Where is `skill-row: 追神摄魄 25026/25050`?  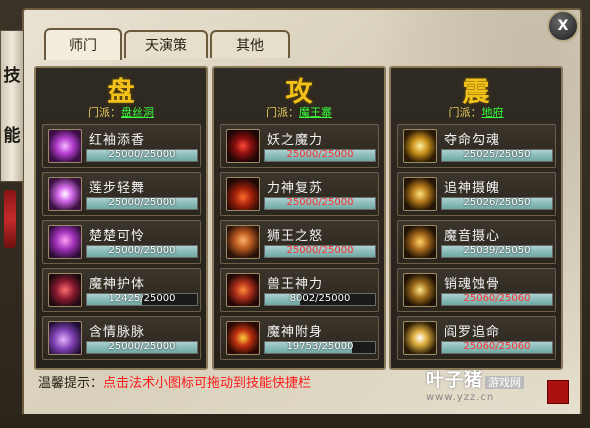
skill-row: 追神摄魄 25026/25050 is located at coordinates (476, 194).